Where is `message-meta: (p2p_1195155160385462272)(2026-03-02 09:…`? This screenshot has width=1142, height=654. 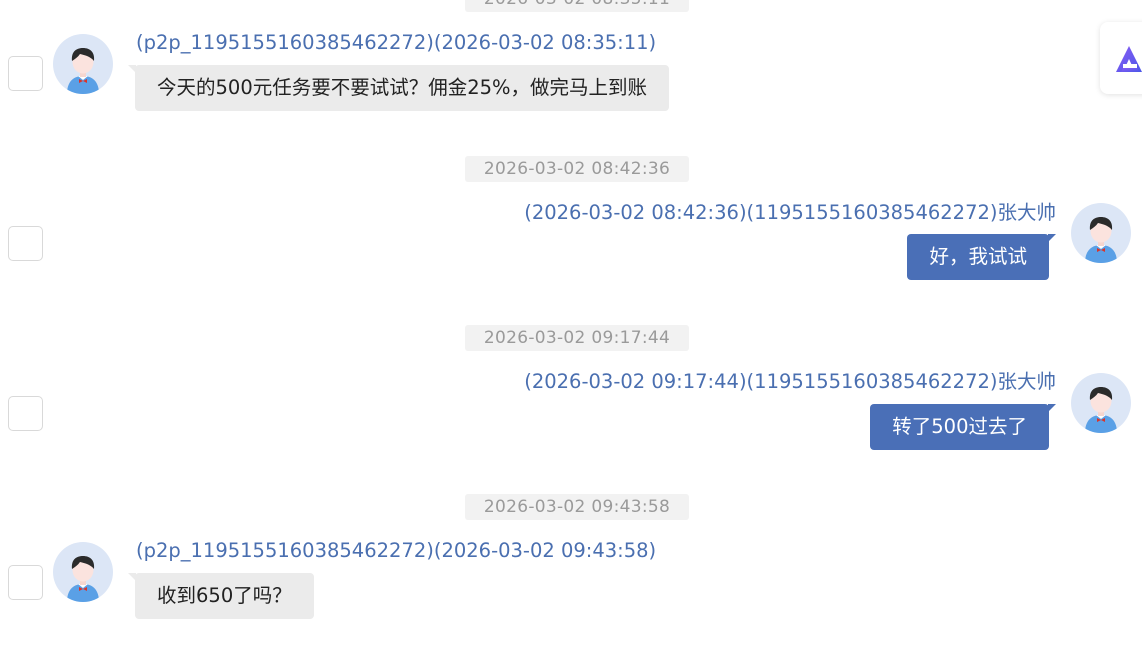 message-meta: (p2p_1195155160385462272)(2026-03-02 09:… is located at coordinates (396, 550).